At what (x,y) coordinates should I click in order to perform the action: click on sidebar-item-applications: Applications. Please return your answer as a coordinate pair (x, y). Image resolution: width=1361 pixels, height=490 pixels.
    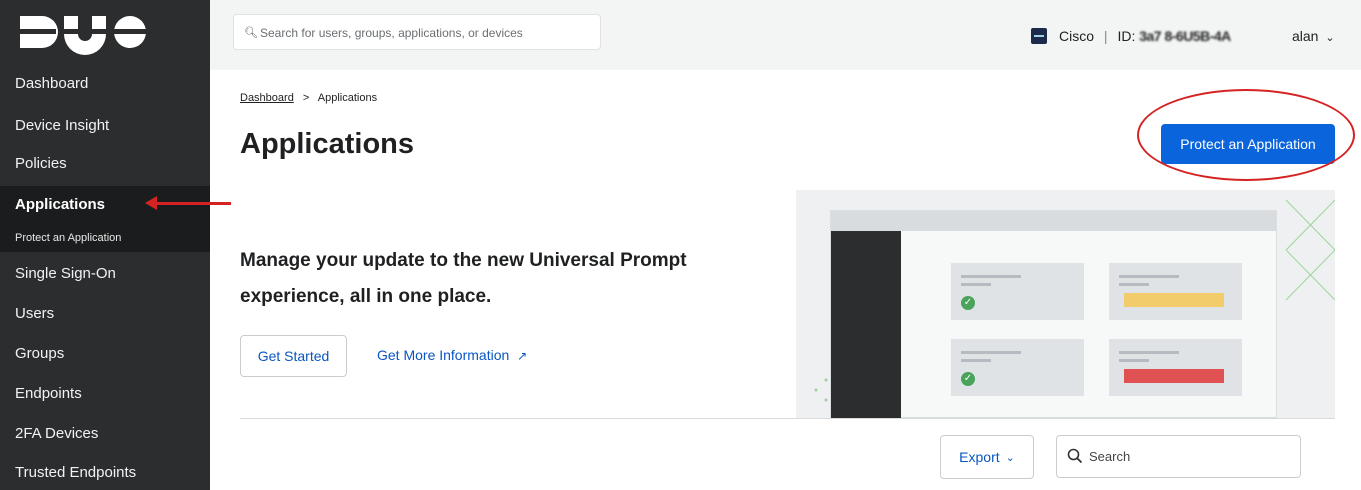
    Looking at the image, I should click on (105, 205).